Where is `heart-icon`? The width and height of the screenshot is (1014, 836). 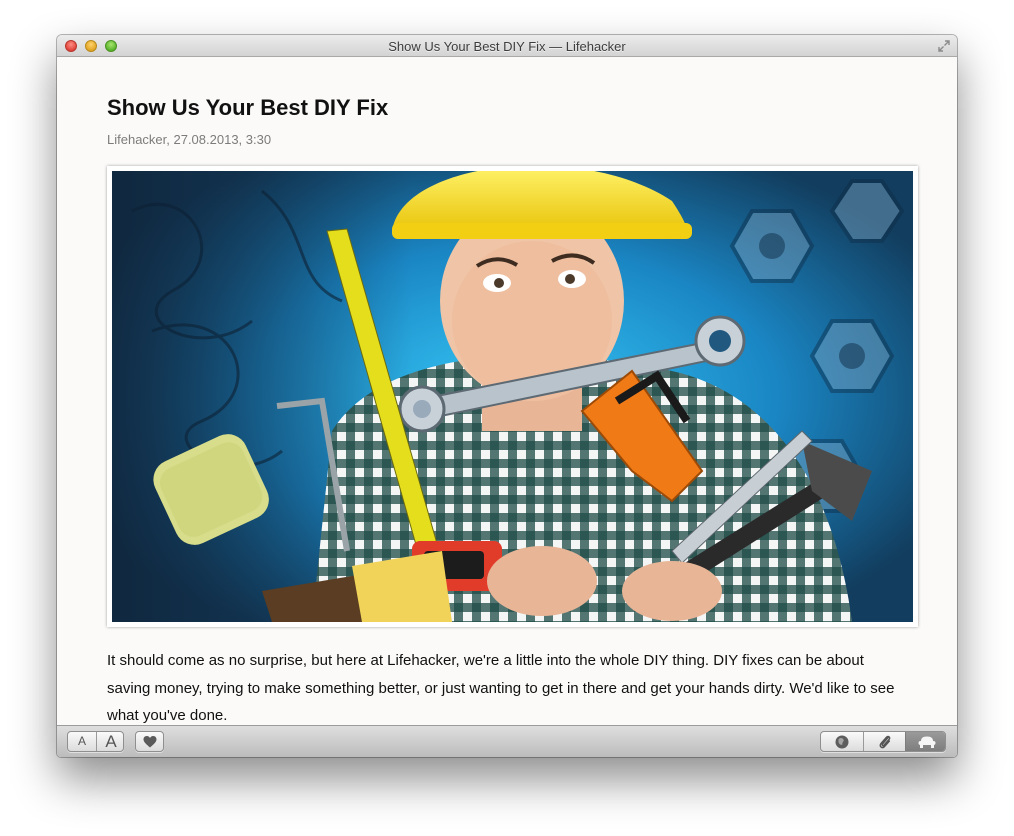 heart-icon is located at coordinates (149, 741).